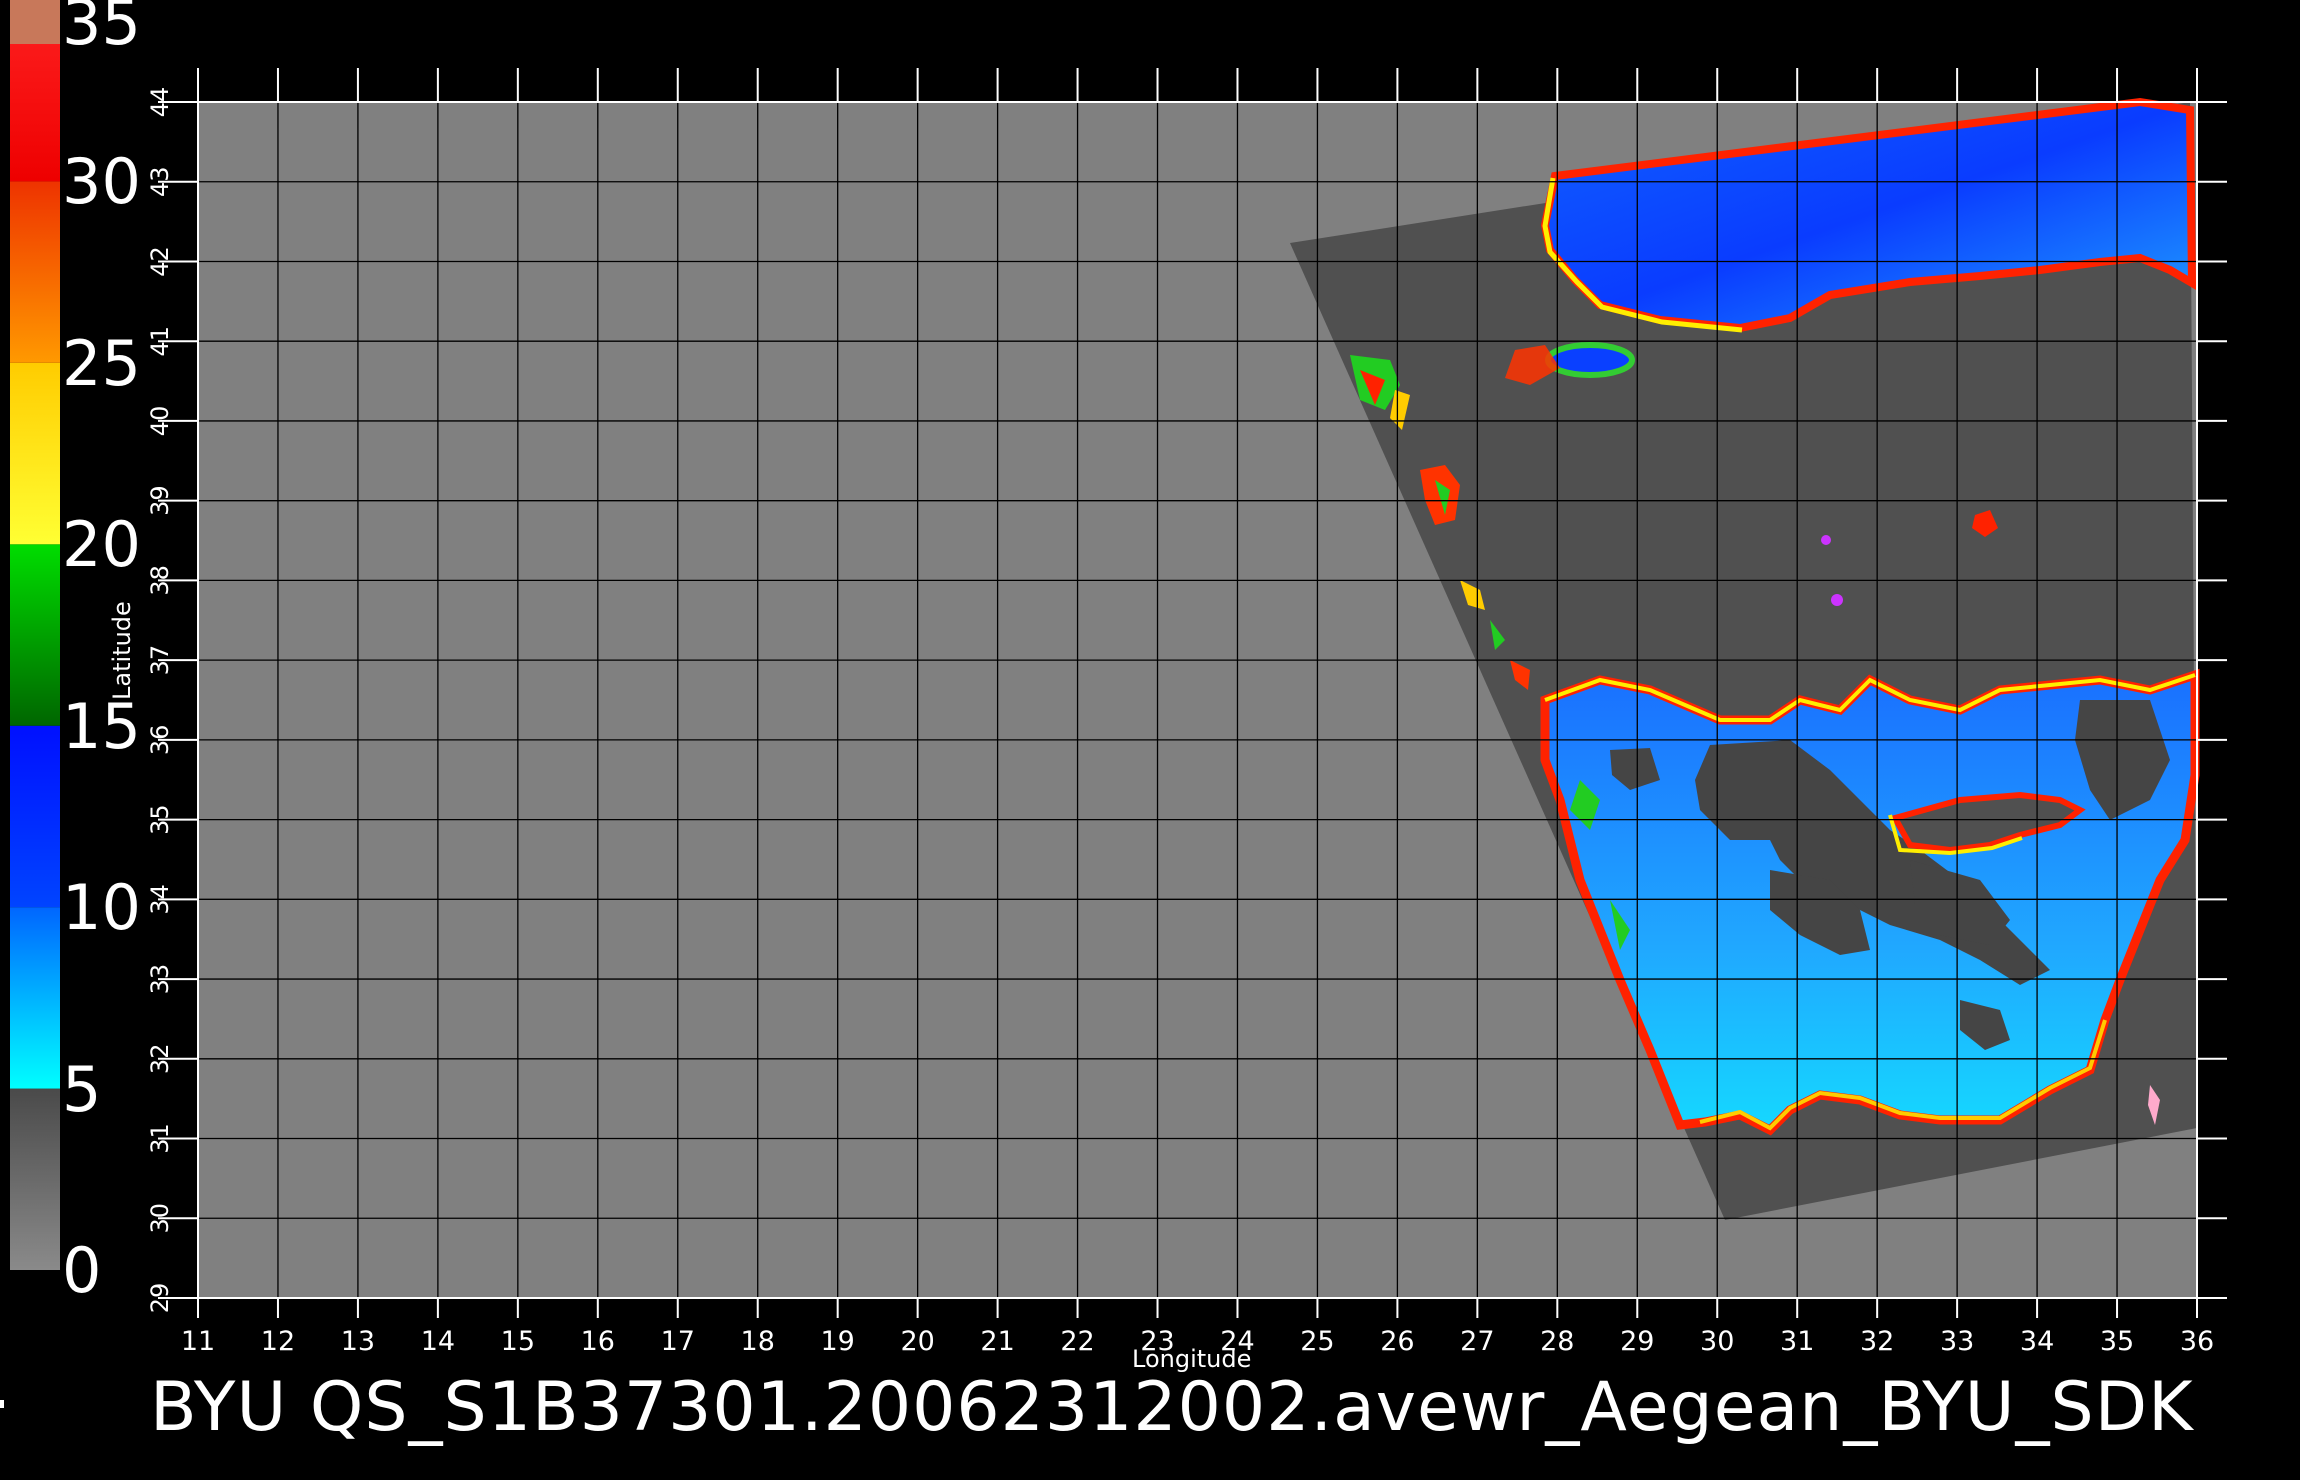 The image size is (2300, 1480). Describe the element at coordinates (101, 545) in the screenshot. I see `colorbar-label: 20` at that location.